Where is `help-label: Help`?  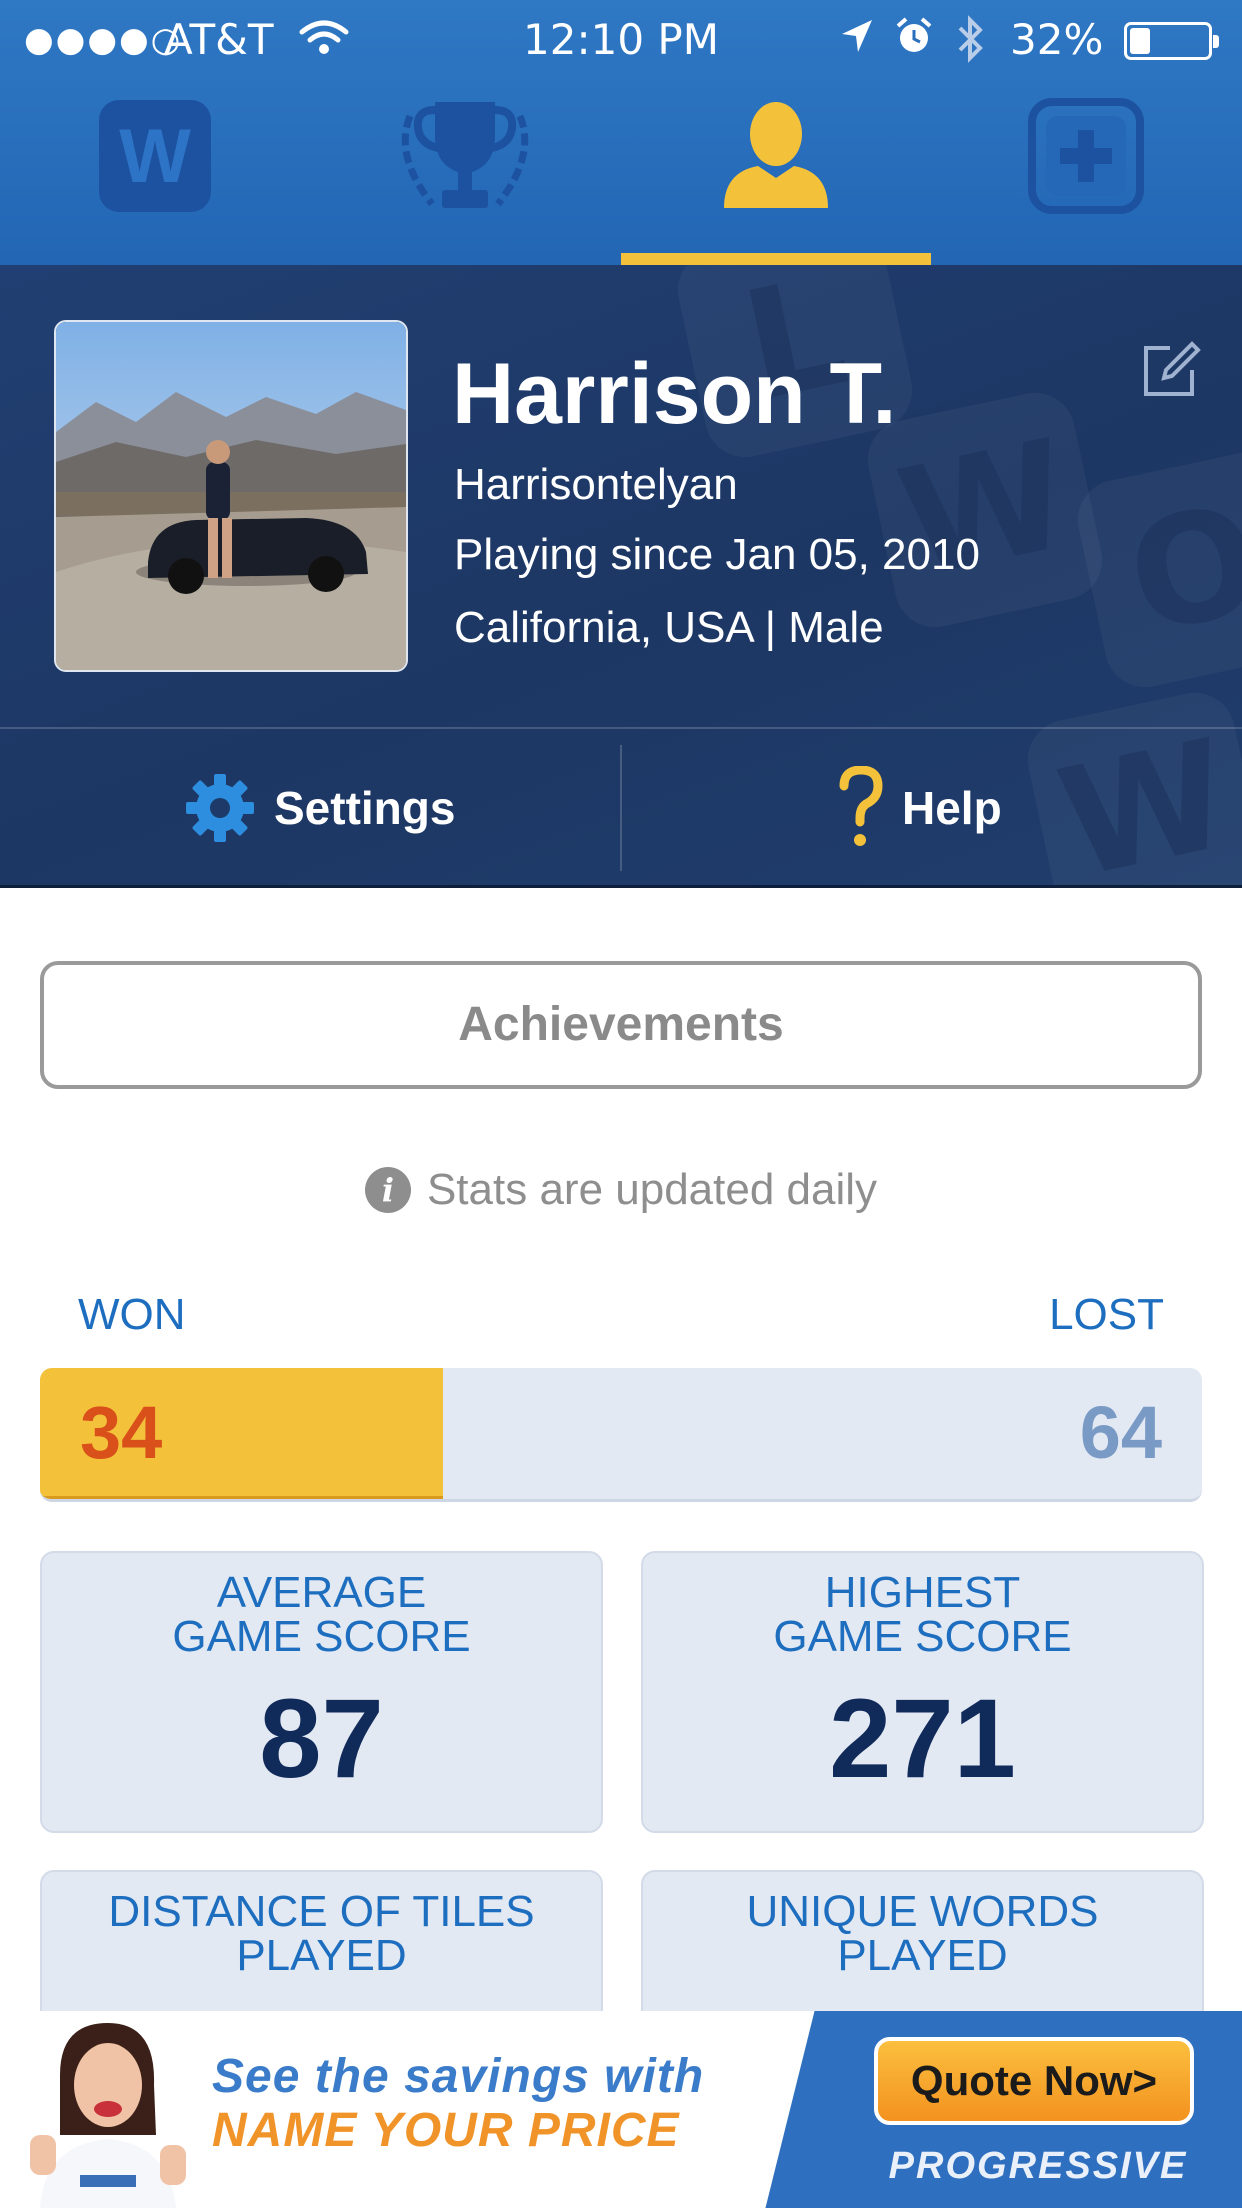 help-label: Help is located at coordinates (952, 808).